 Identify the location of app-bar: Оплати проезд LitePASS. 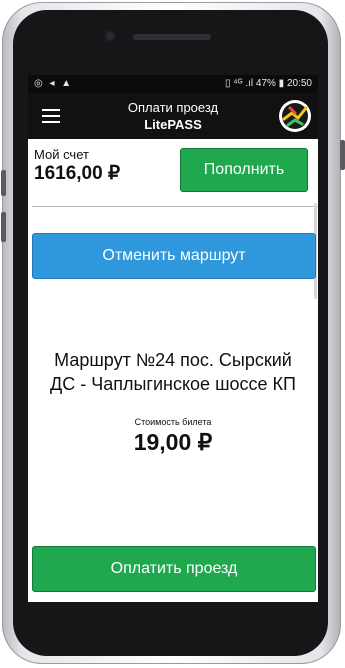
(173, 116).